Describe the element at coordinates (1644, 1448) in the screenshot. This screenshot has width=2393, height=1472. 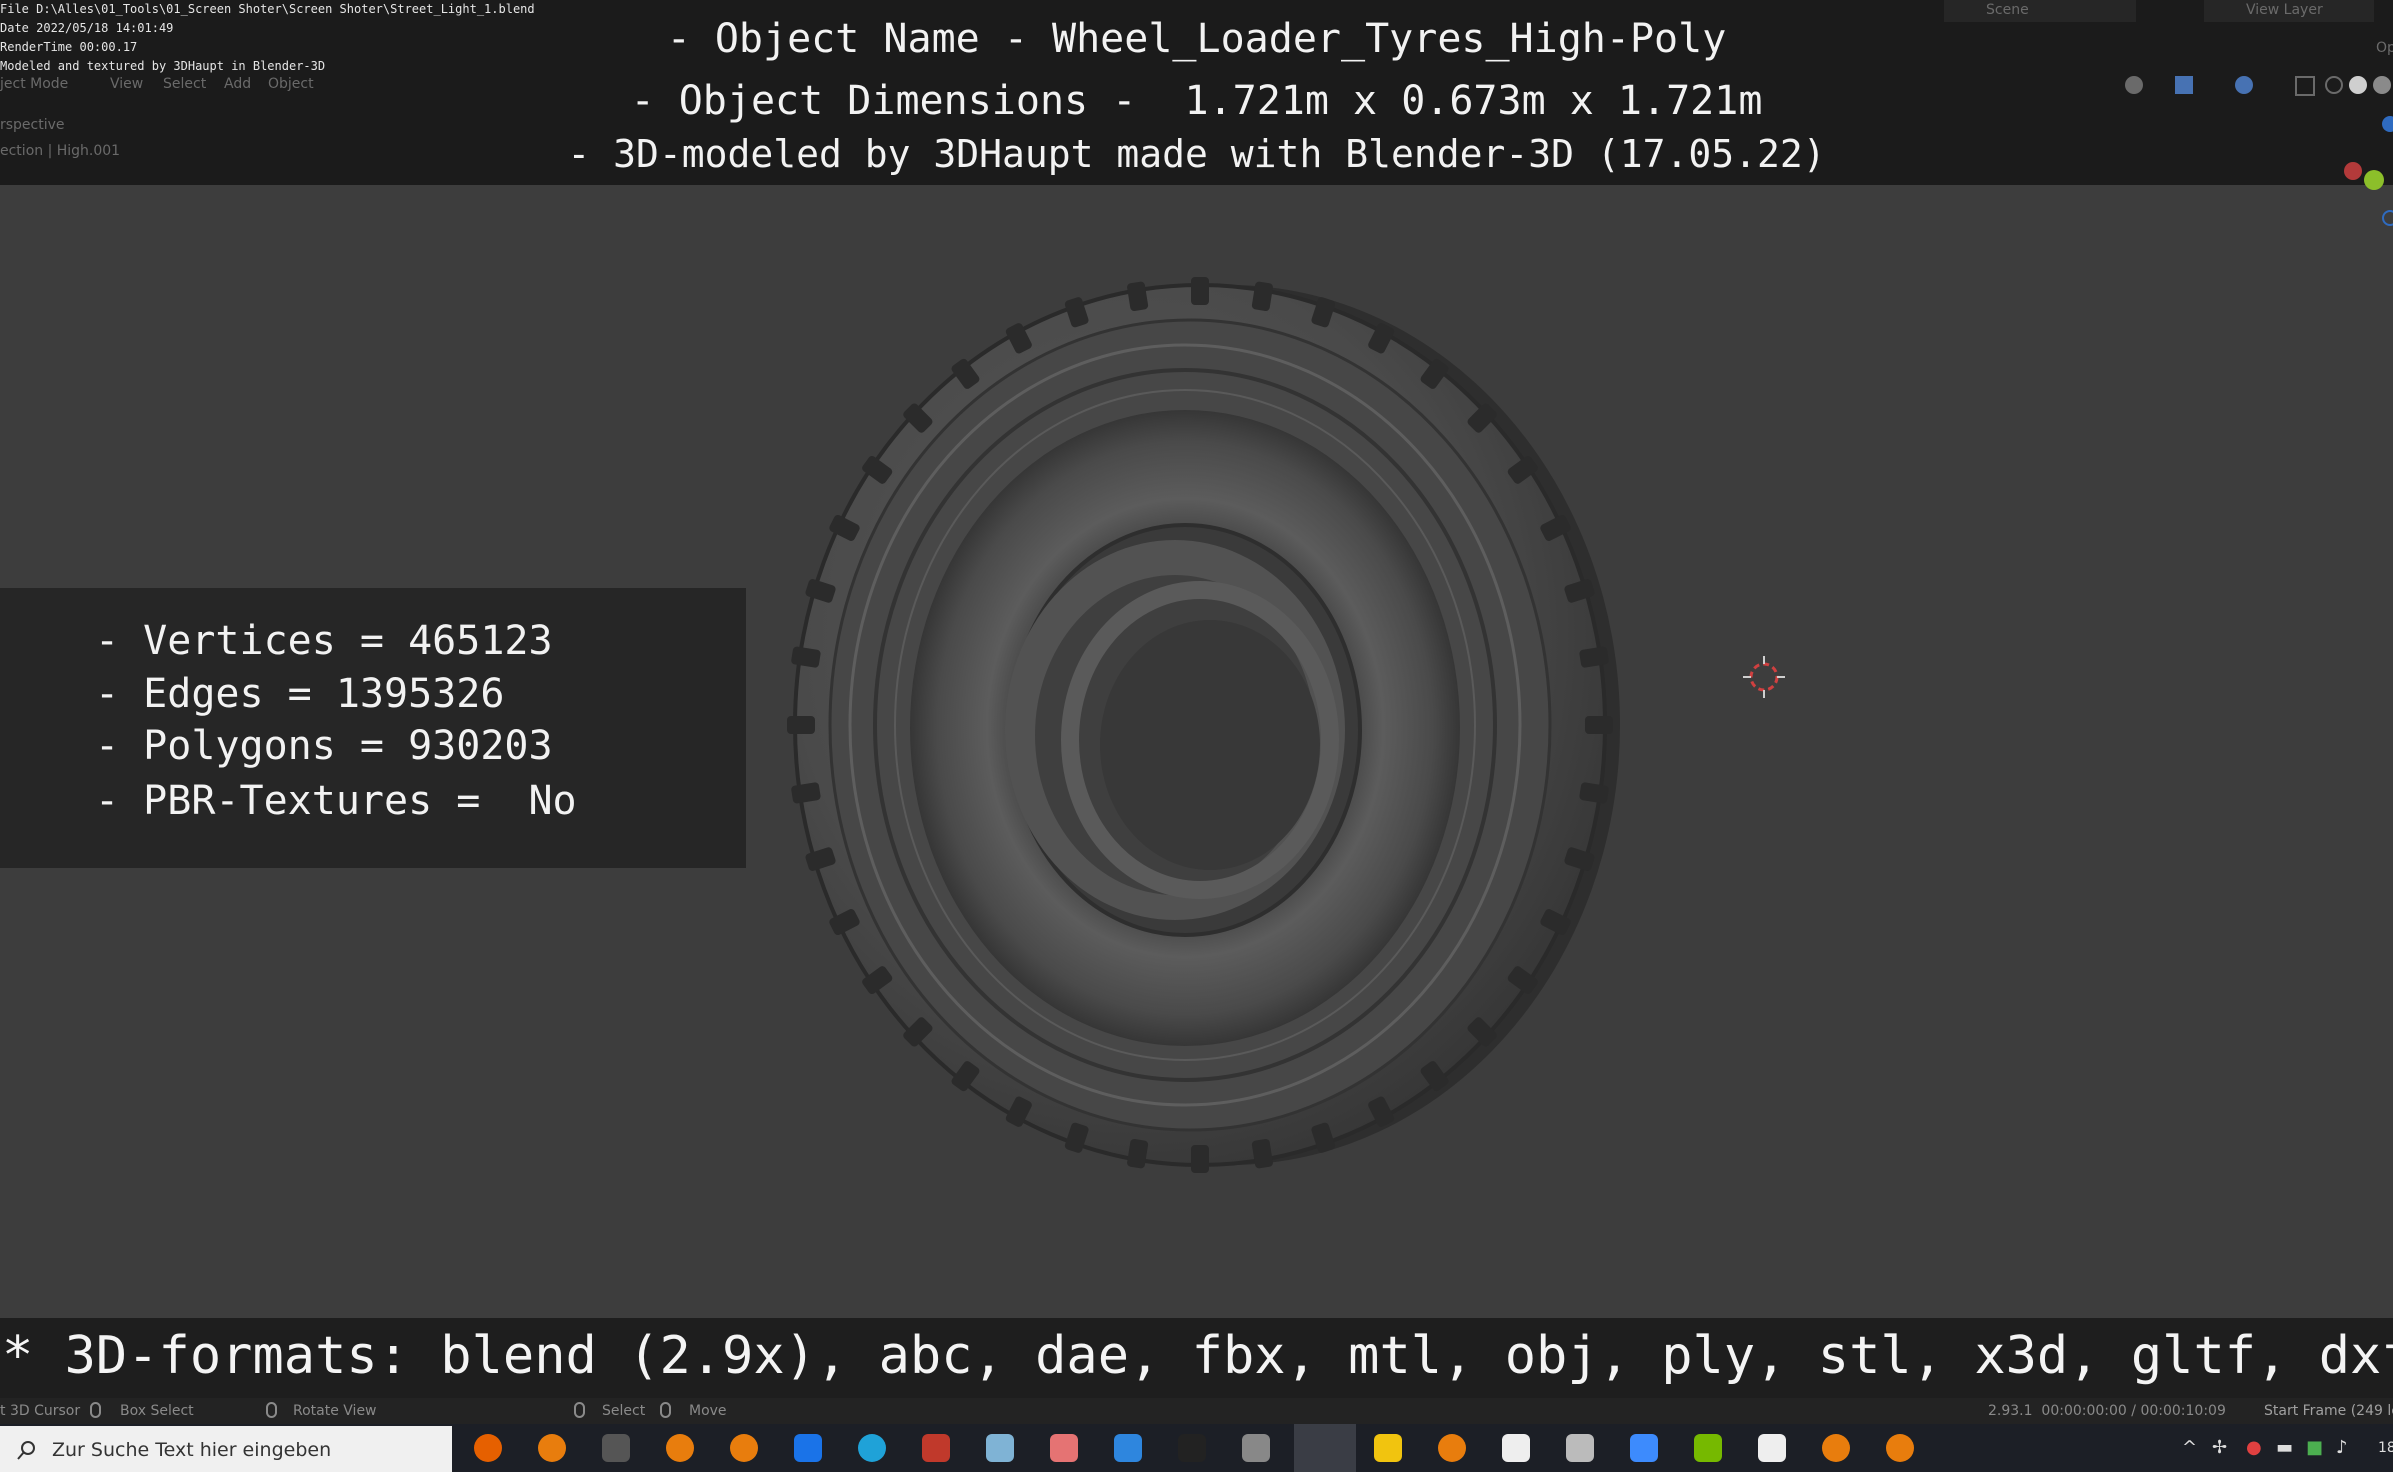
I see `calendar-icon` at that location.